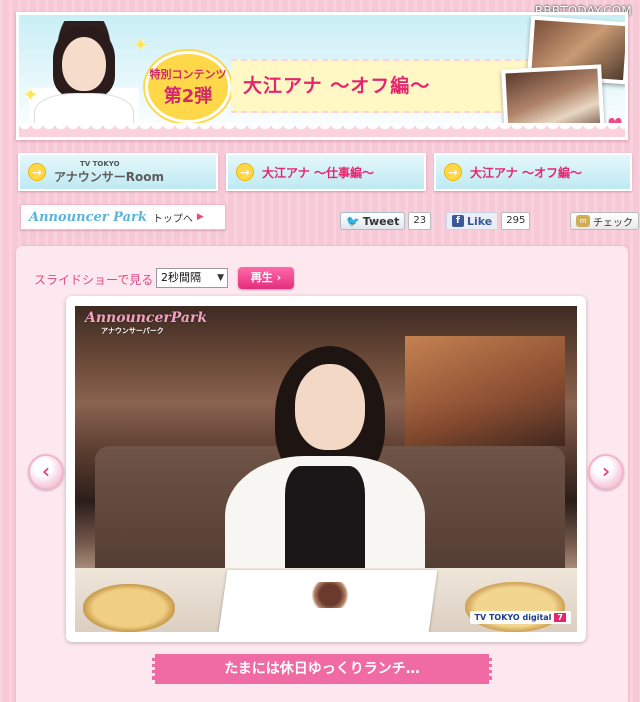  What do you see at coordinates (188, 74) in the screenshot?
I see `badge-line1: 特別コンテンツ` at bounding box center [188, 74].